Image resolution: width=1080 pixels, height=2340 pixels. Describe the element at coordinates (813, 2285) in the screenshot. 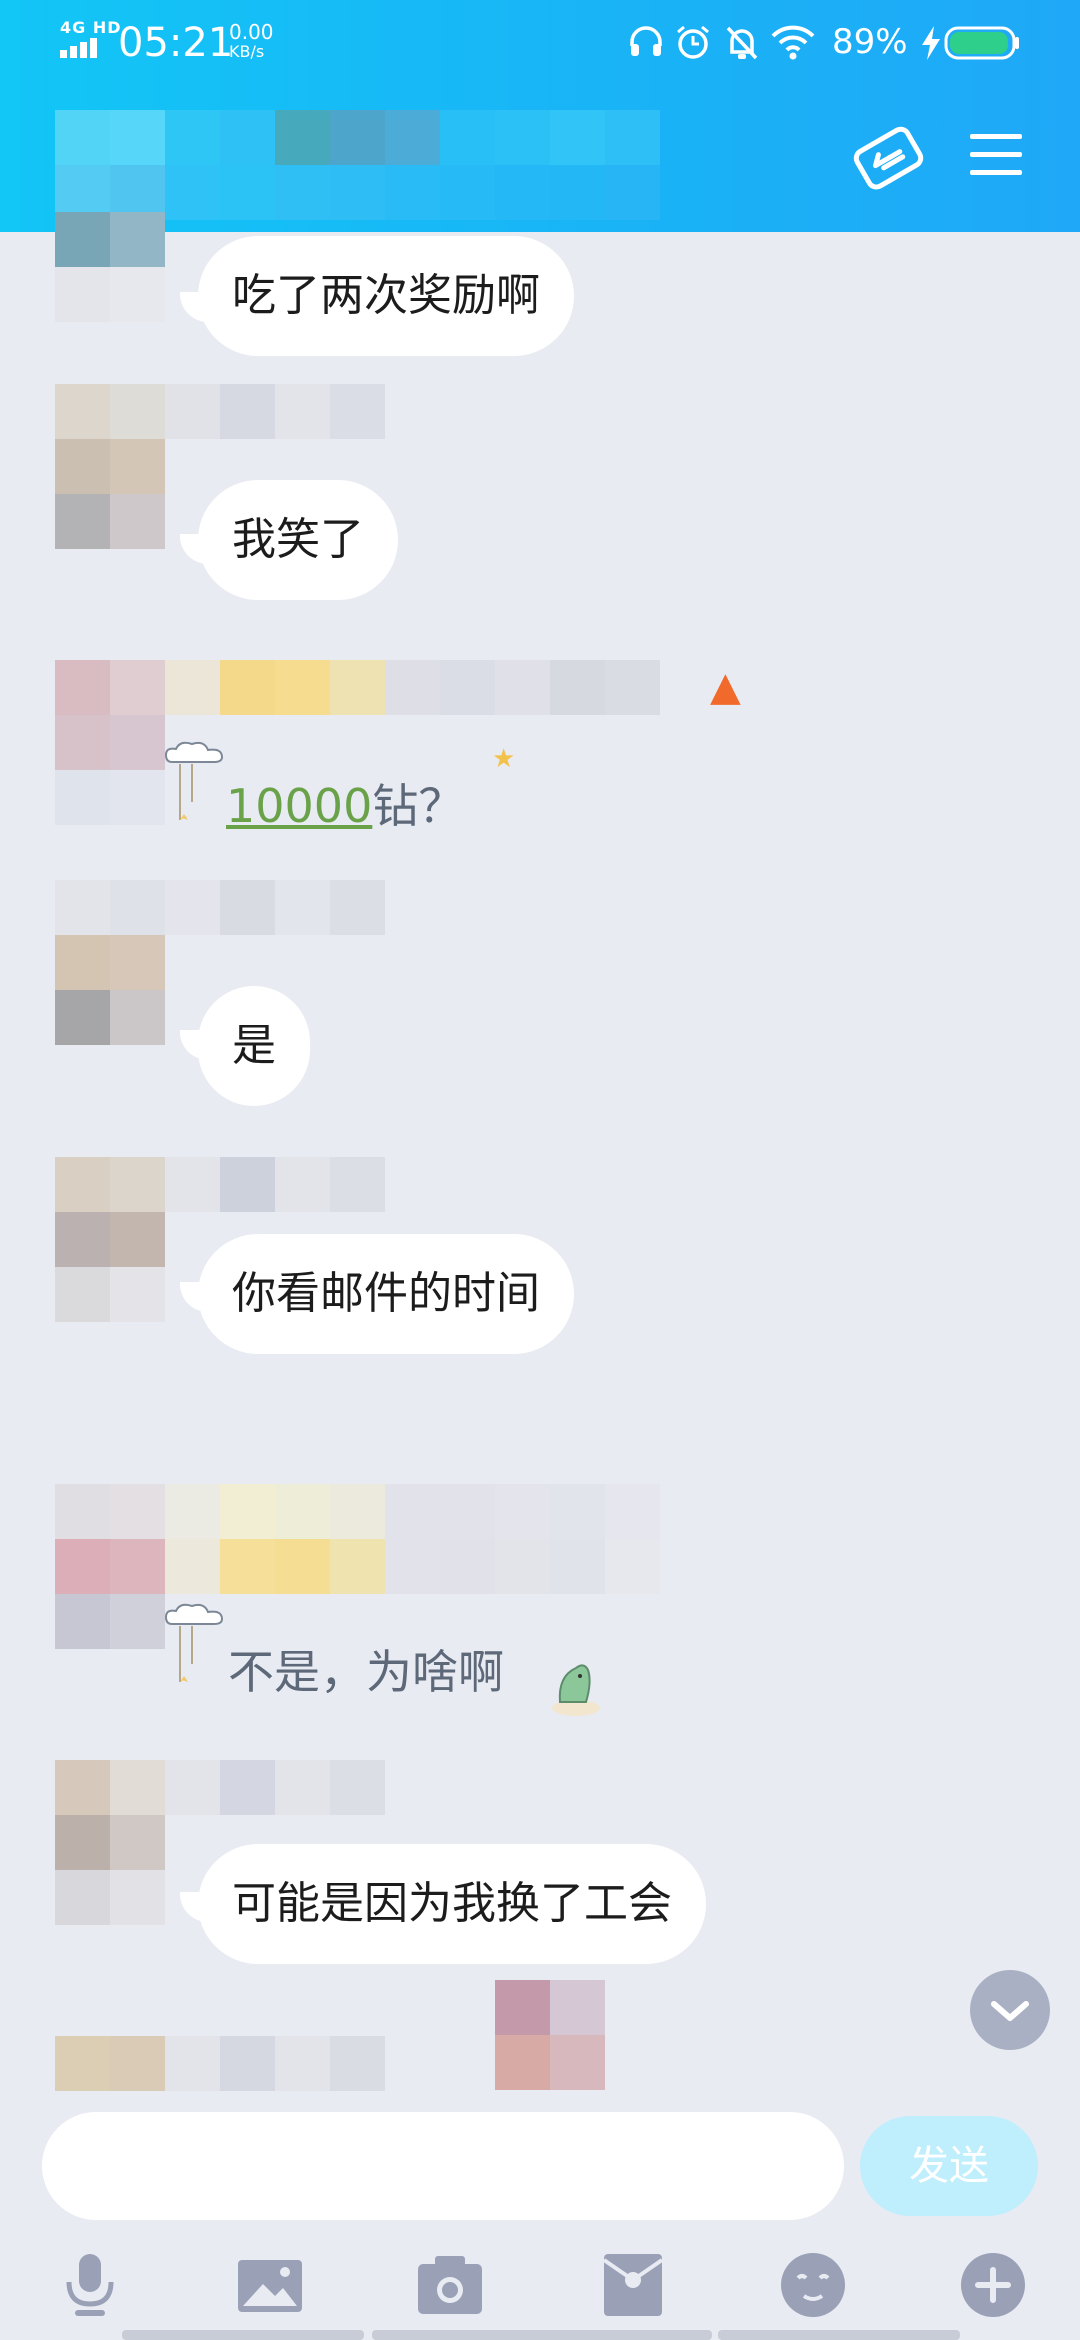

I see `emoji-icon` at that location.